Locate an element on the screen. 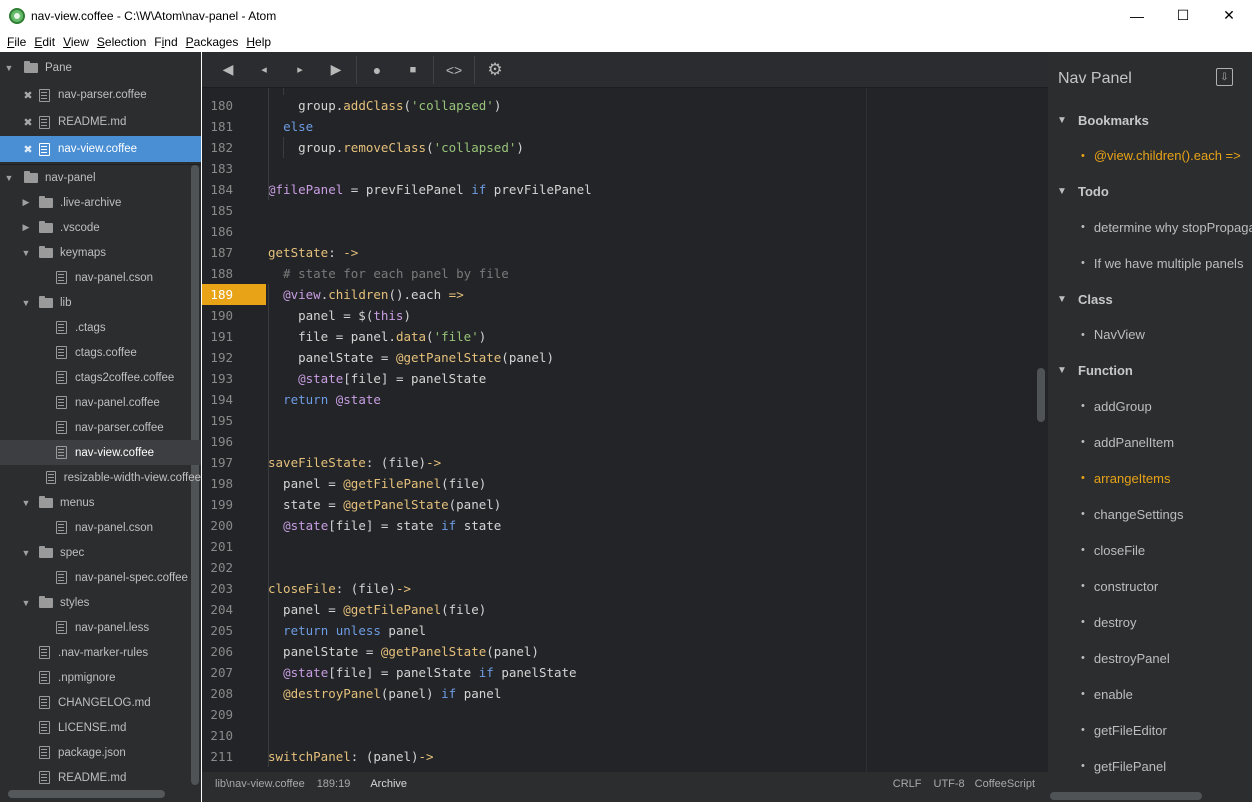  tree-file-item: ctags.coffee is located at coordinates (100, 352).